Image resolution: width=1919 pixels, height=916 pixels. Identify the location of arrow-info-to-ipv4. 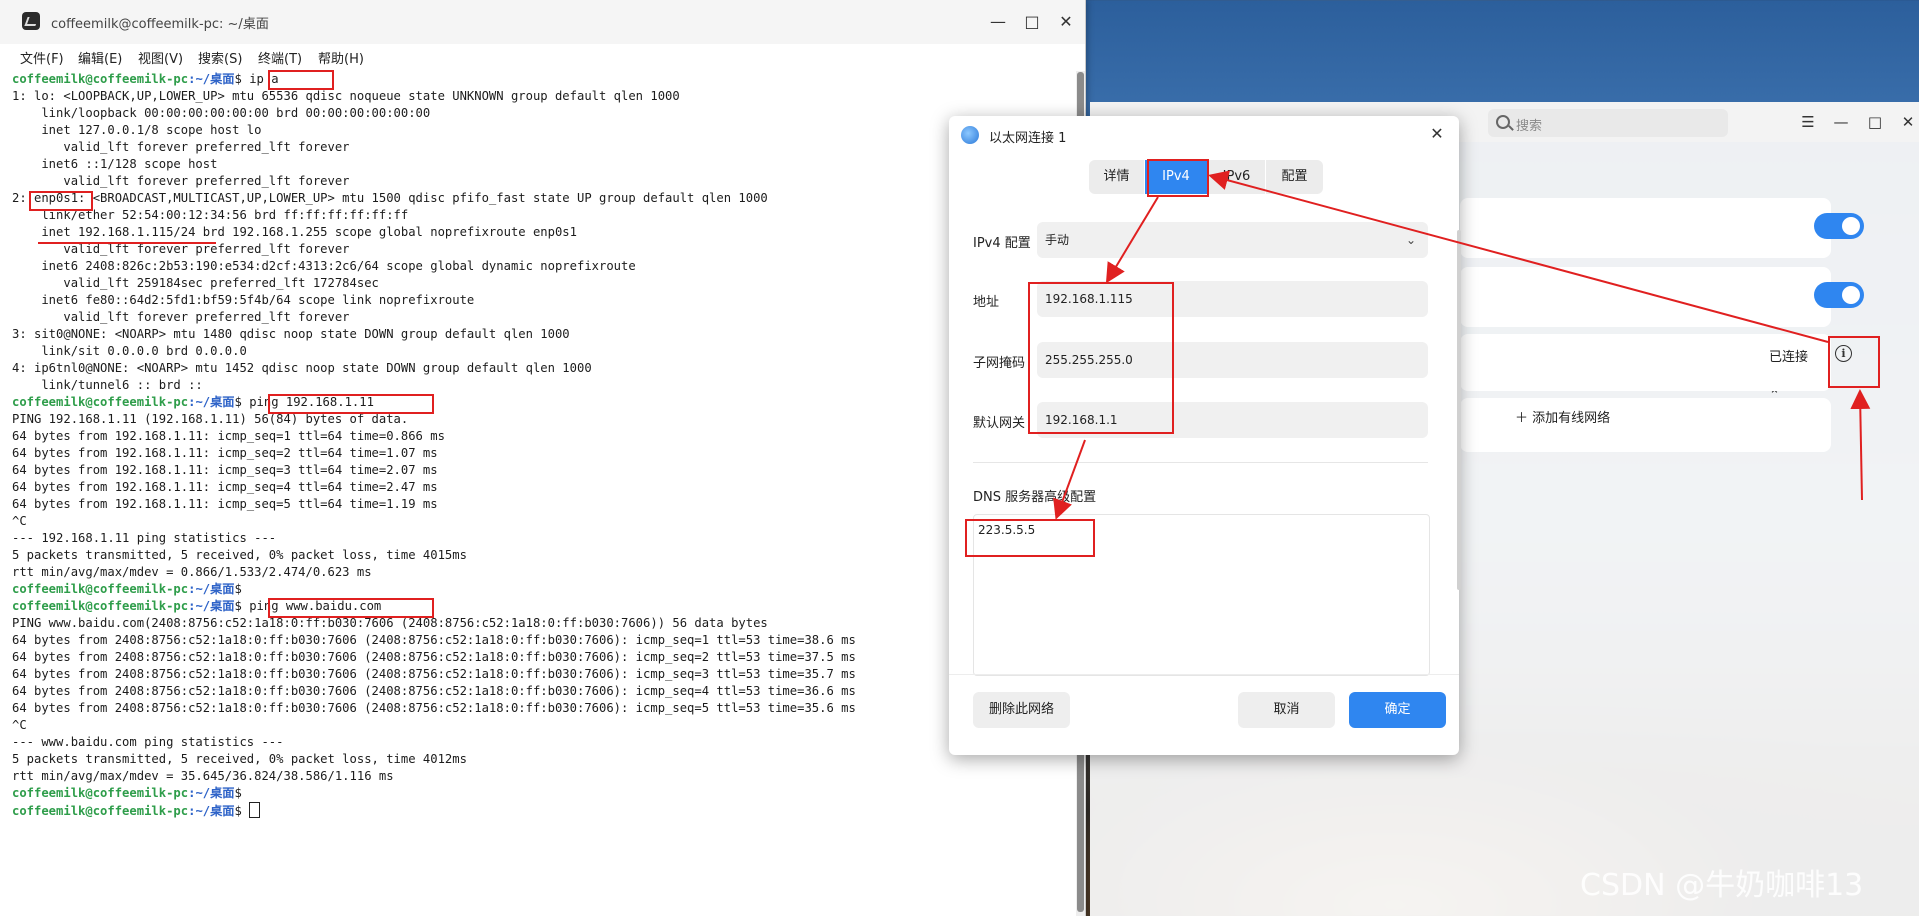
(1518, 256).